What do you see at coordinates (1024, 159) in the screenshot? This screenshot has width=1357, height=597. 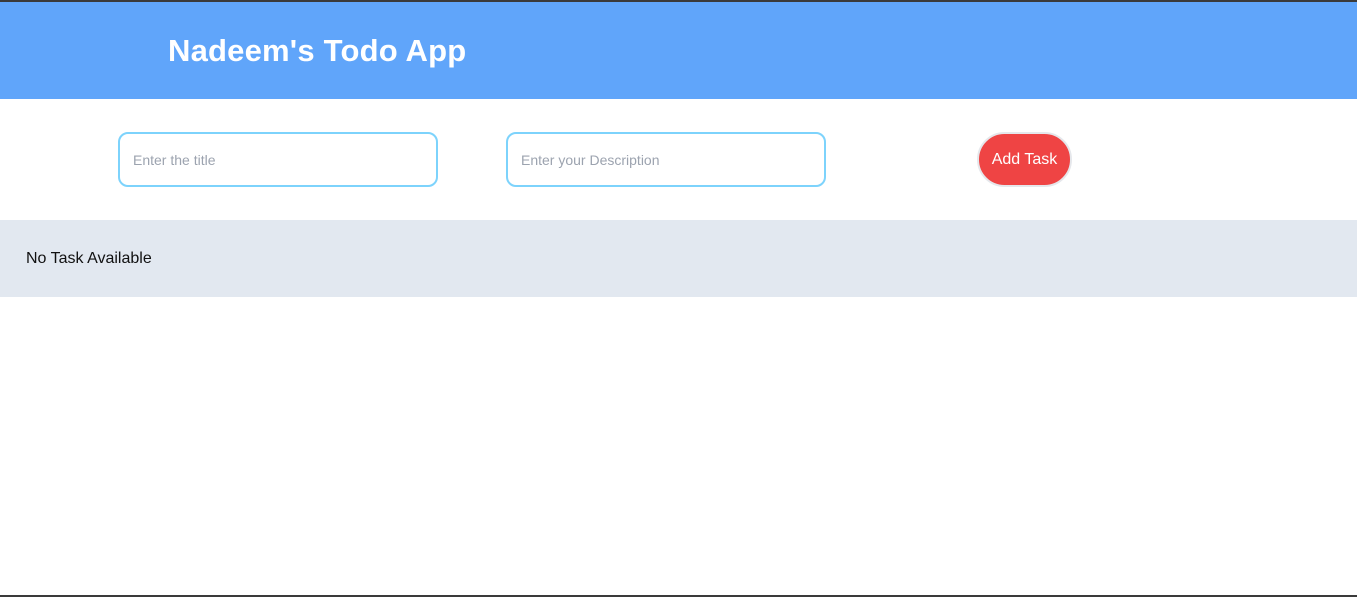 I see `add-task-button: Add Task` at bounding box center [1024, 159].